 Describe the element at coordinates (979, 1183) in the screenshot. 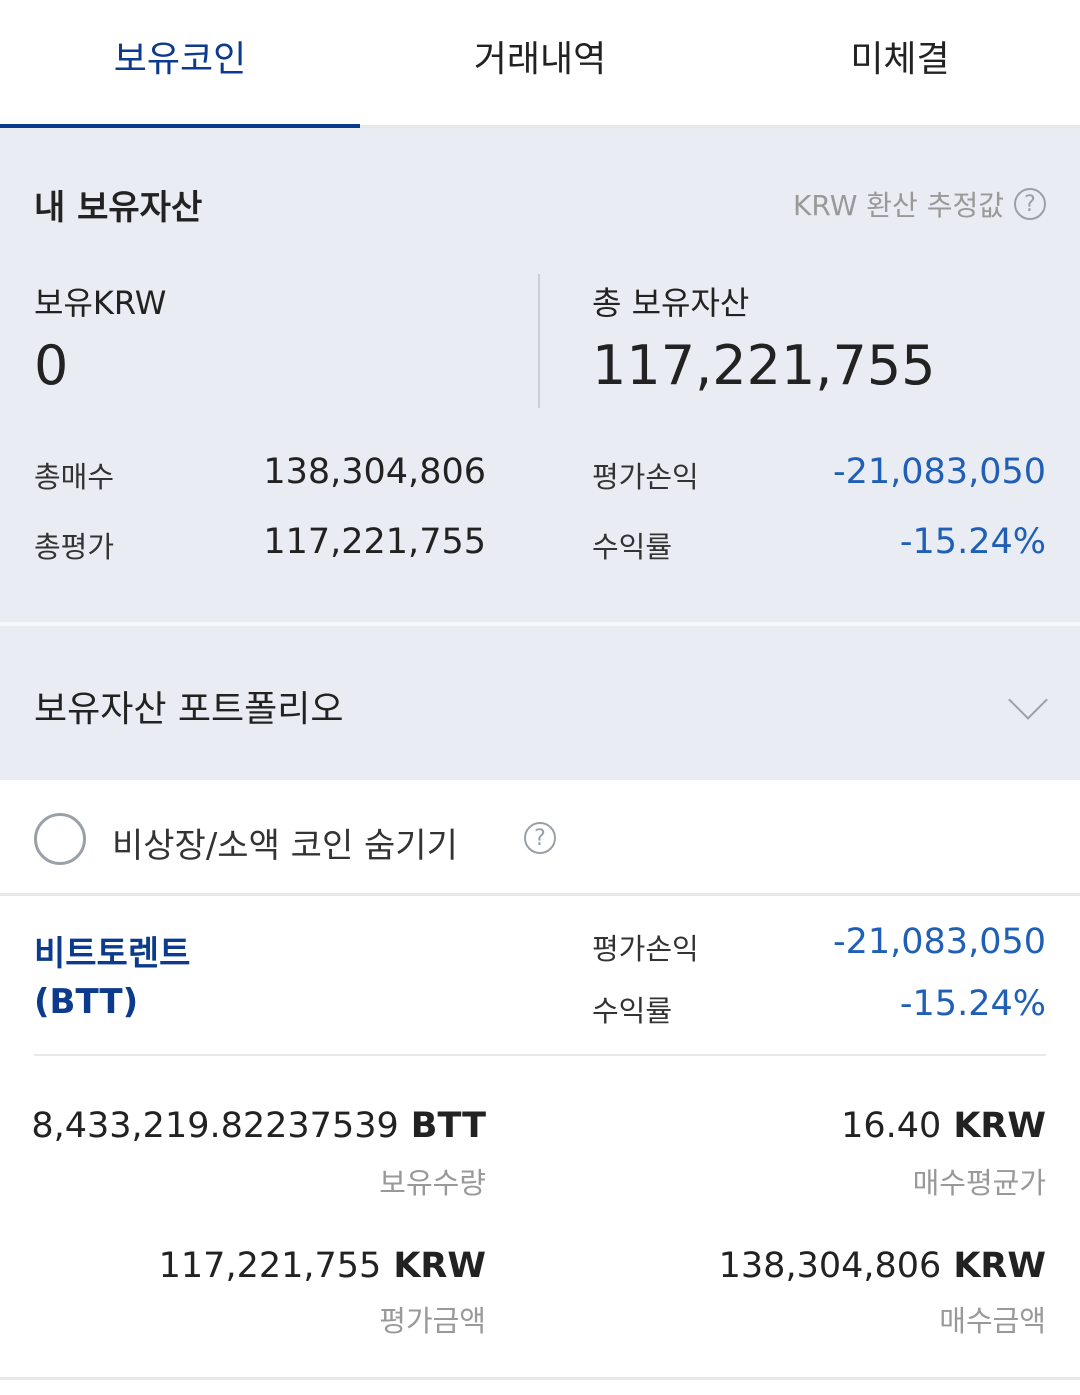

I see `coin-avg-price-label: 매수평균가` at that location.